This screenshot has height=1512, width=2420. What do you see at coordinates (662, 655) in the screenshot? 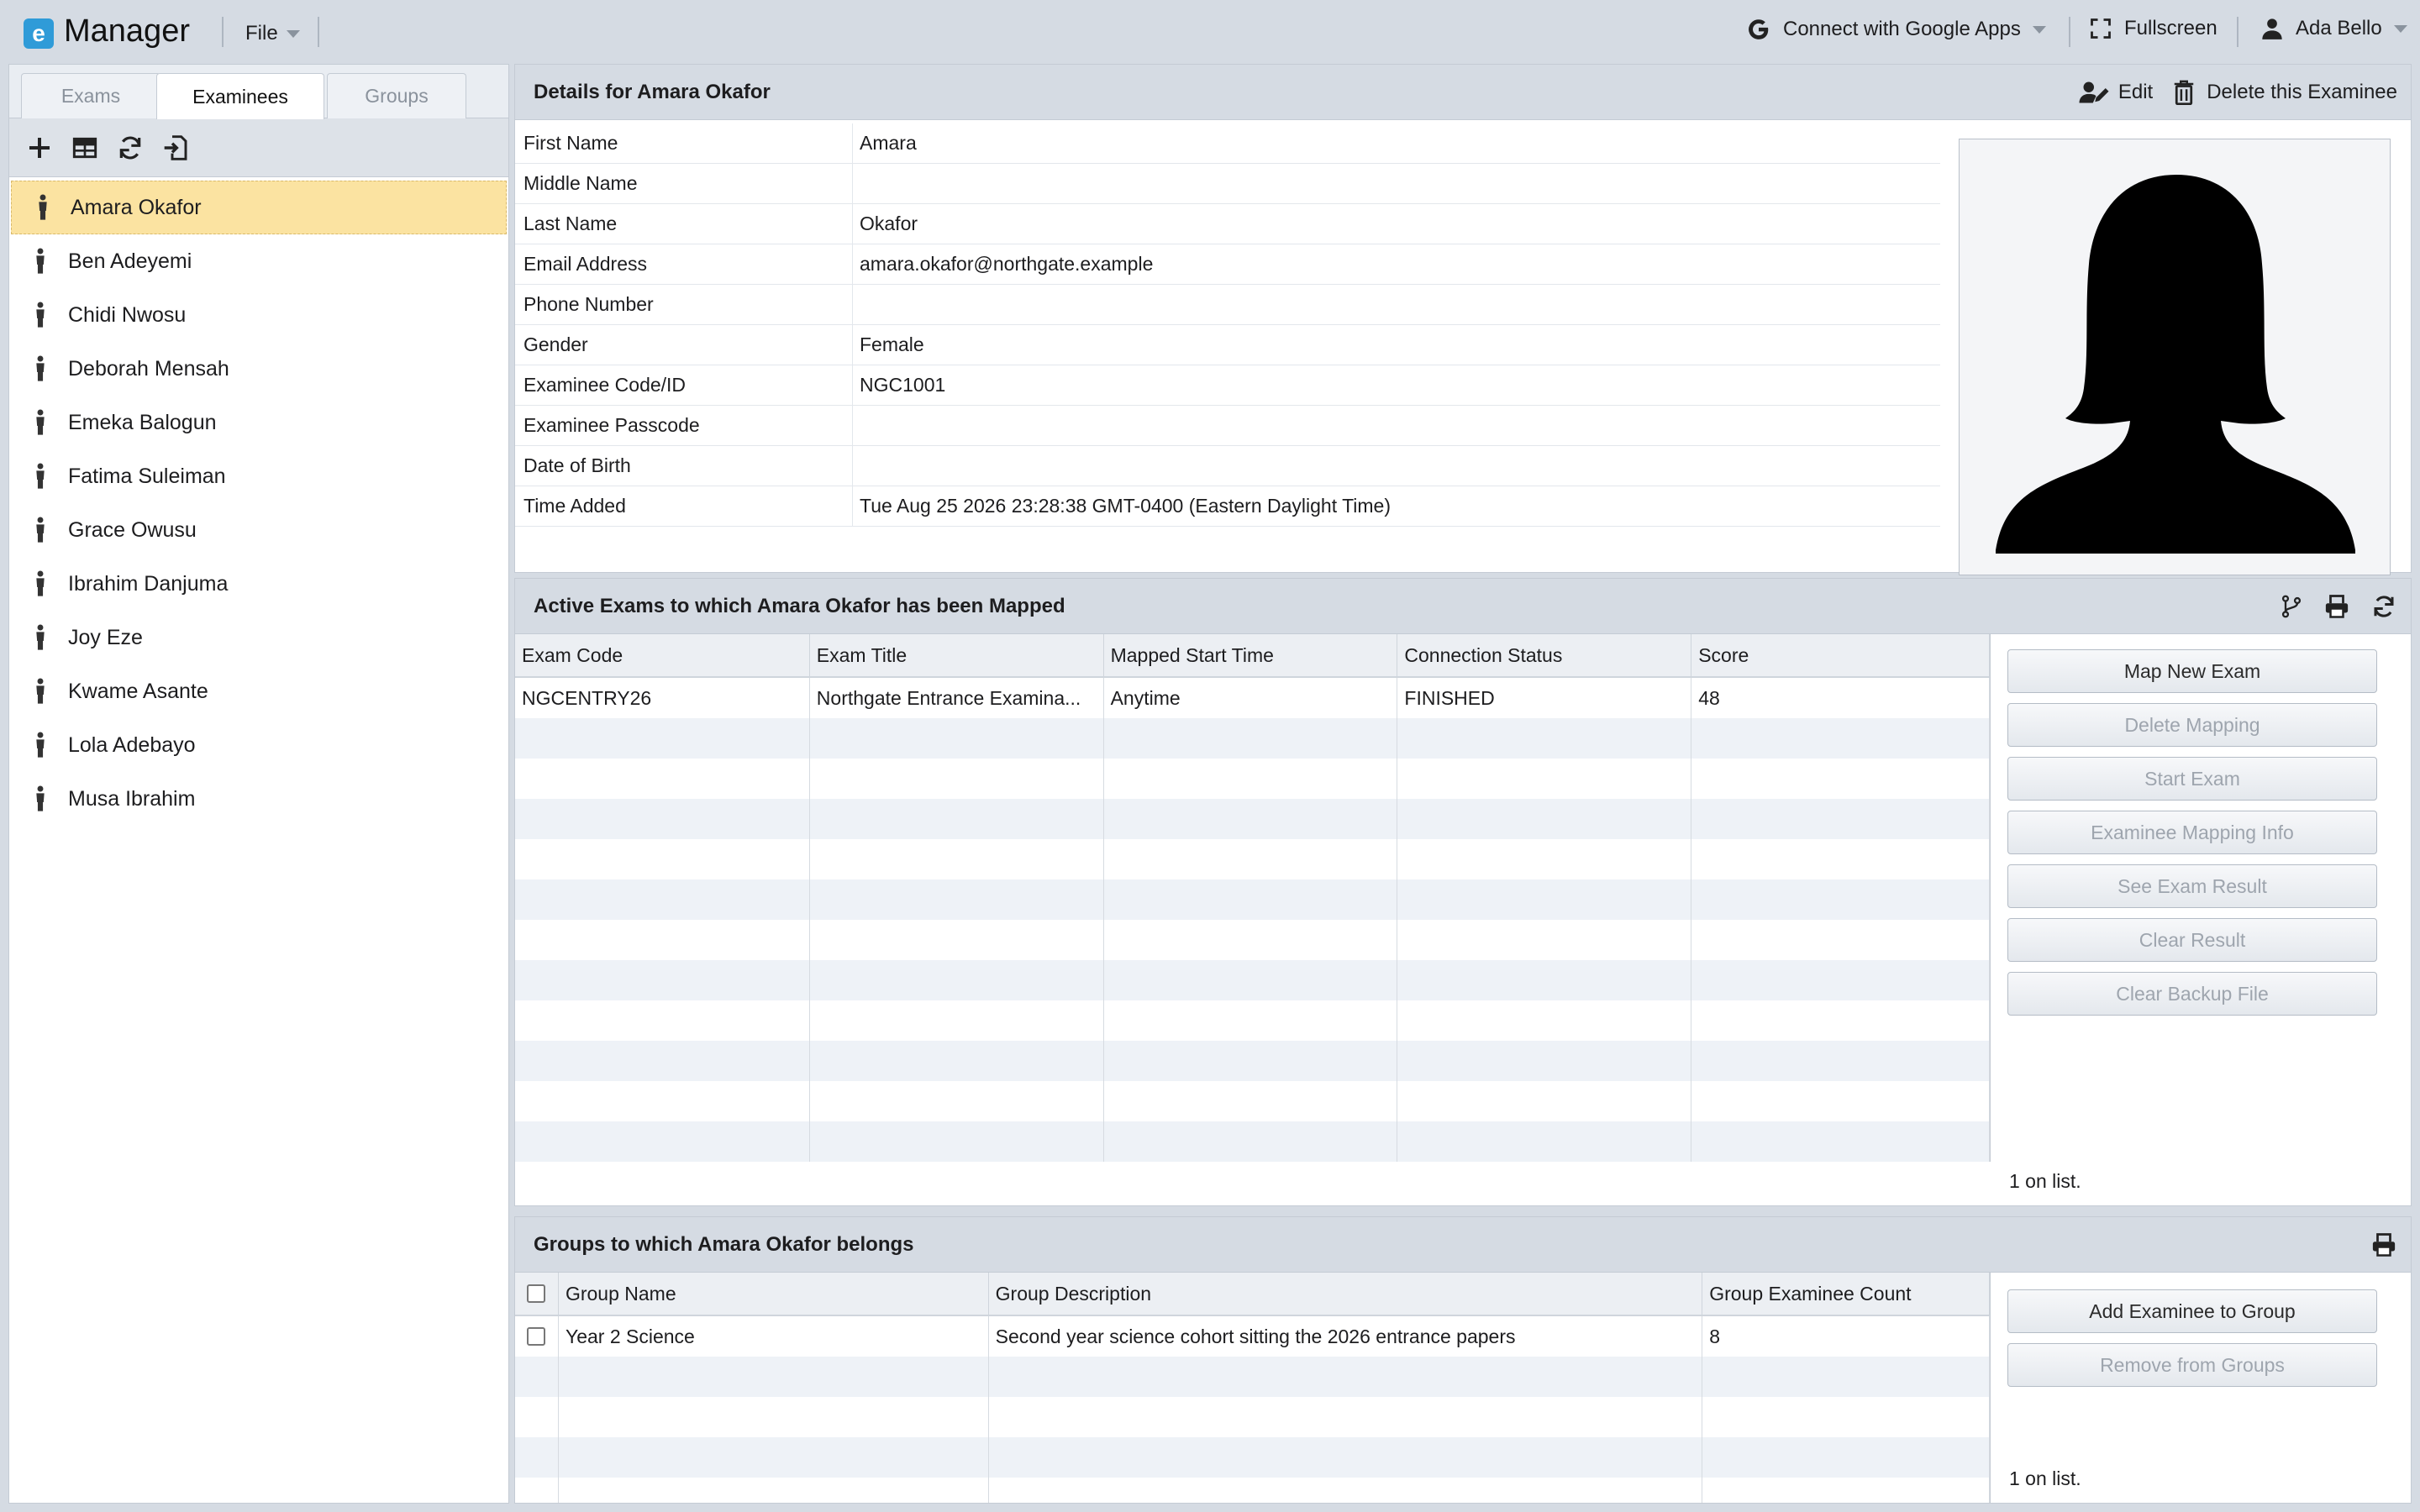
I see `column-header: Exam Code` at bounding box center [662, 655].